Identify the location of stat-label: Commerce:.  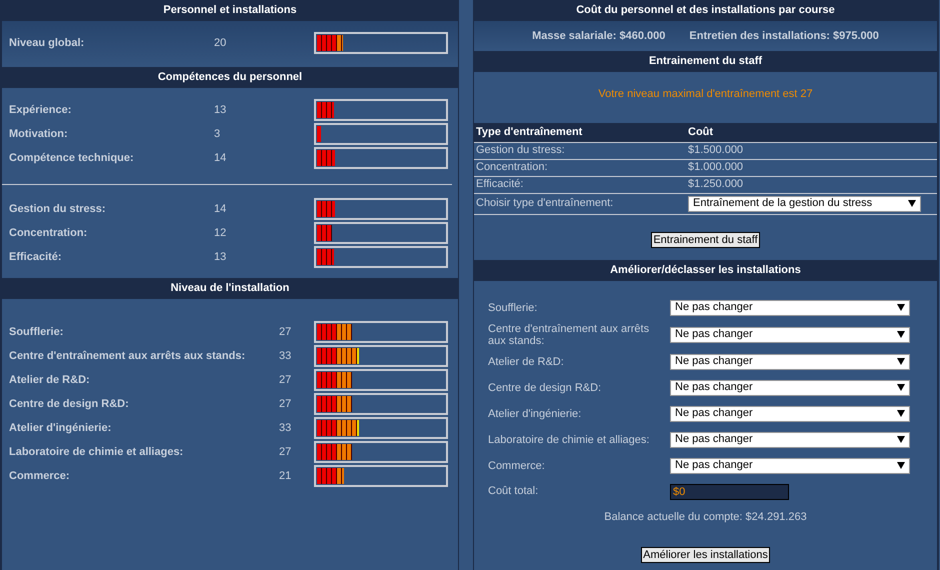
(40, 476).